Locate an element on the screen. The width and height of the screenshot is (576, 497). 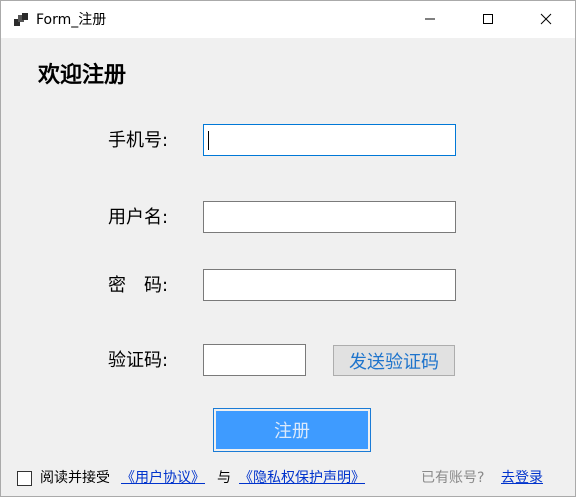
privacy-policy-link: 《隐私权保护声明》 is located at coordinates (302, 478).